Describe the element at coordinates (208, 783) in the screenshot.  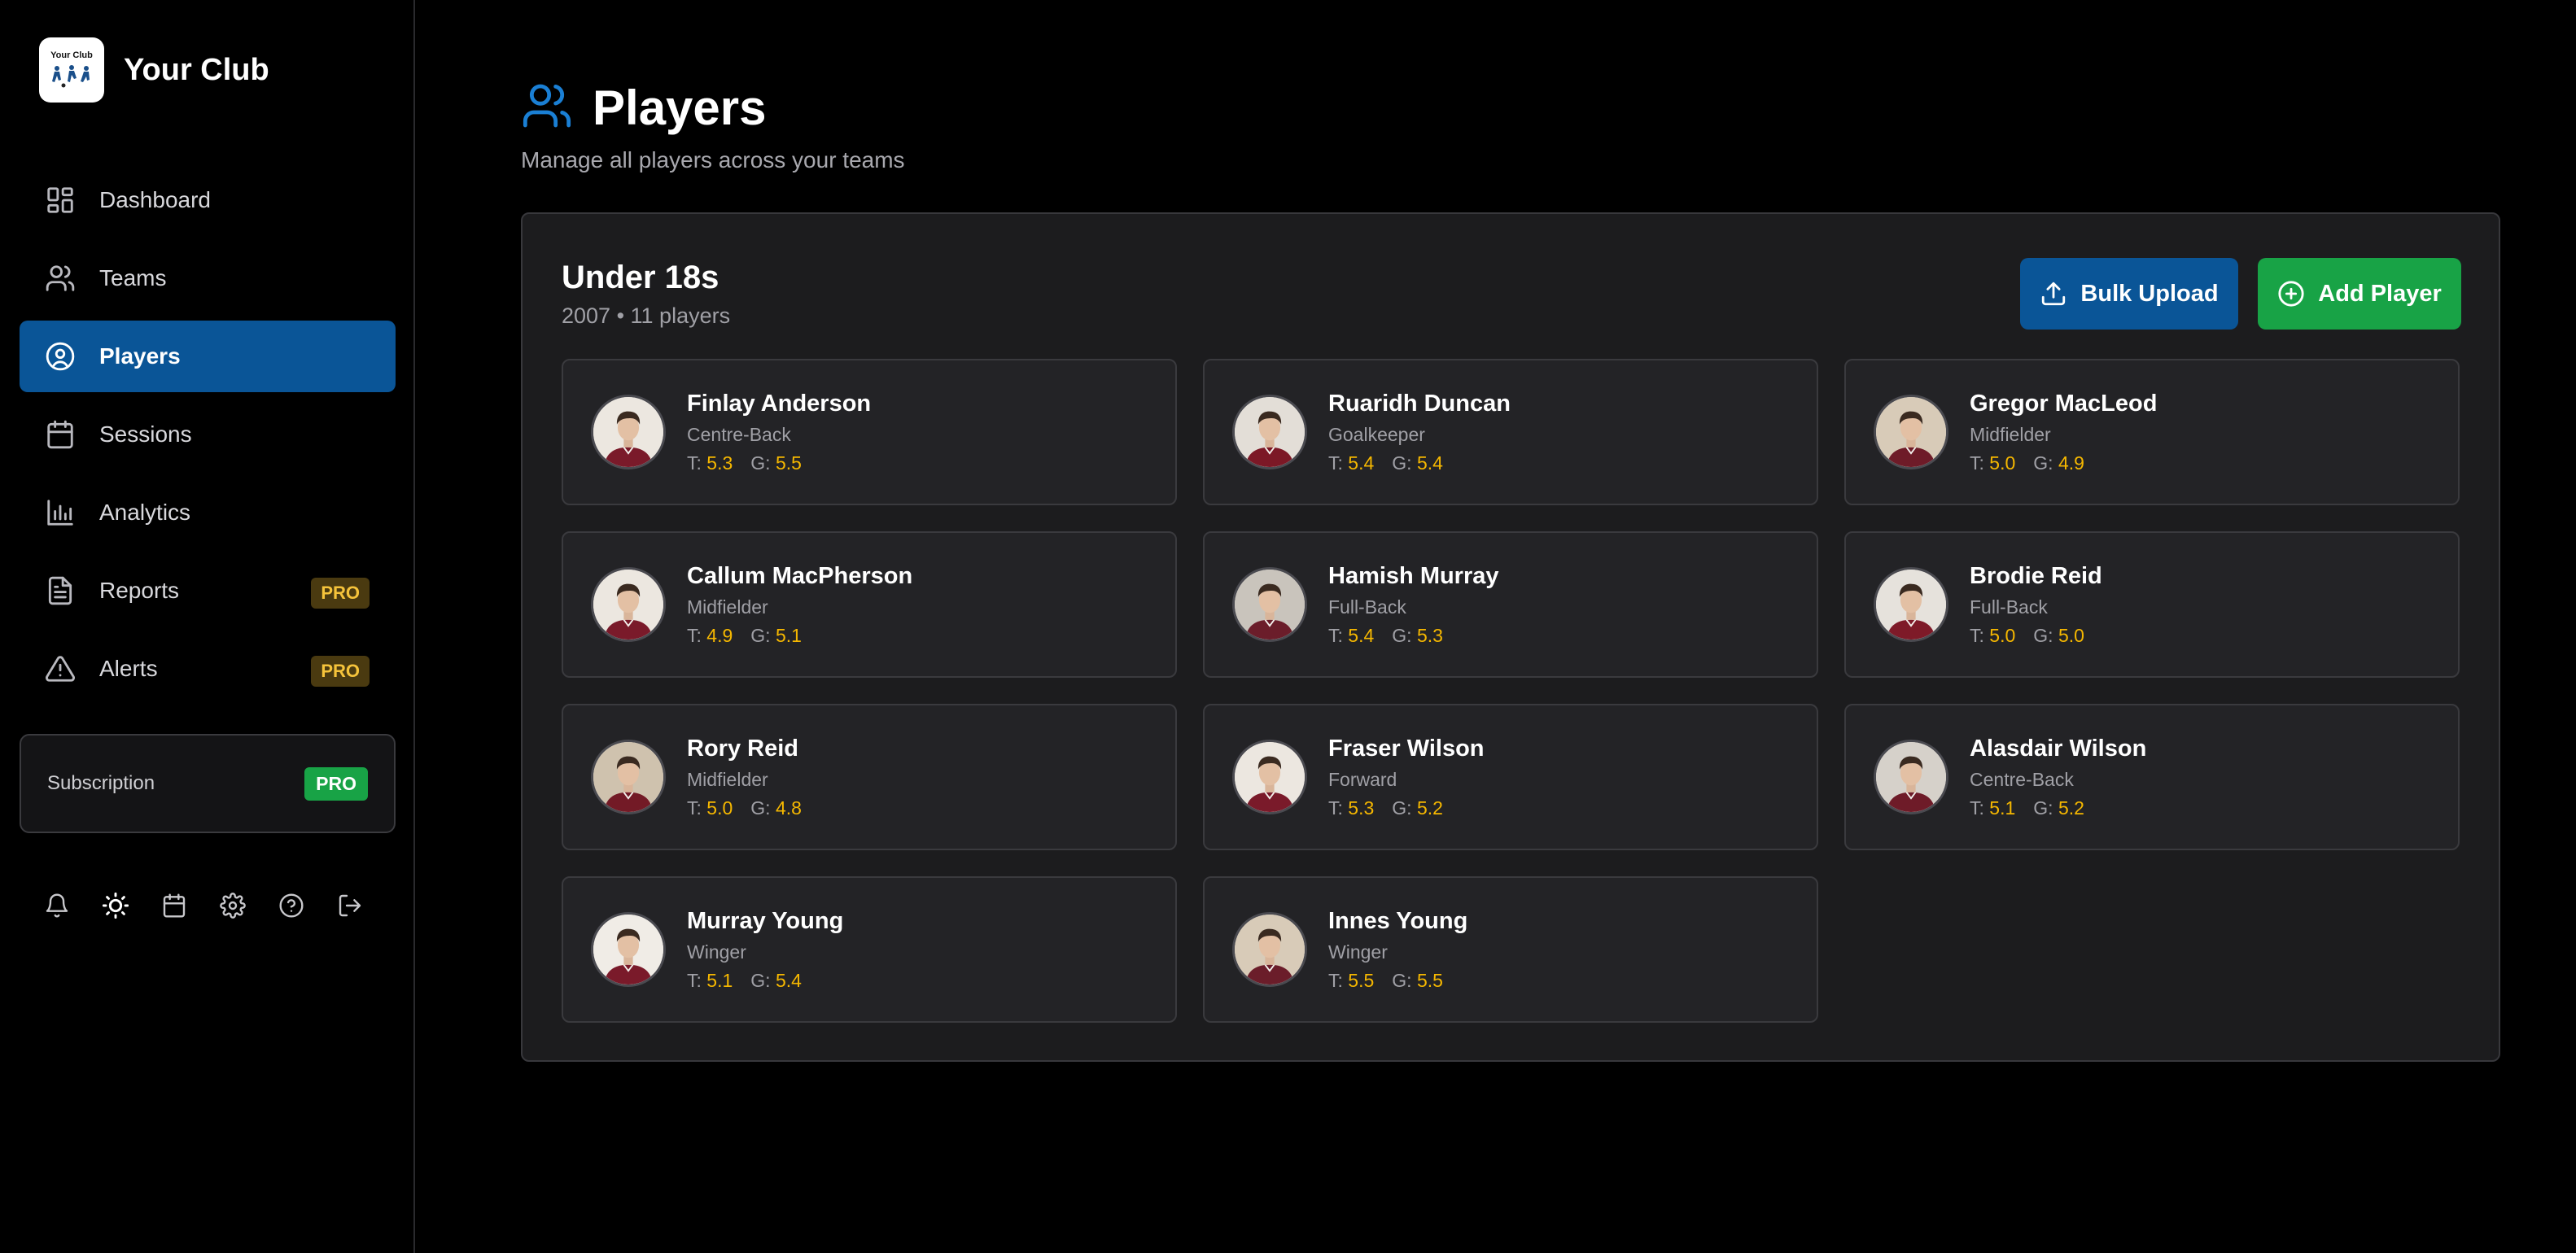
I see `subscription-card: Subscription PRO` at that location.